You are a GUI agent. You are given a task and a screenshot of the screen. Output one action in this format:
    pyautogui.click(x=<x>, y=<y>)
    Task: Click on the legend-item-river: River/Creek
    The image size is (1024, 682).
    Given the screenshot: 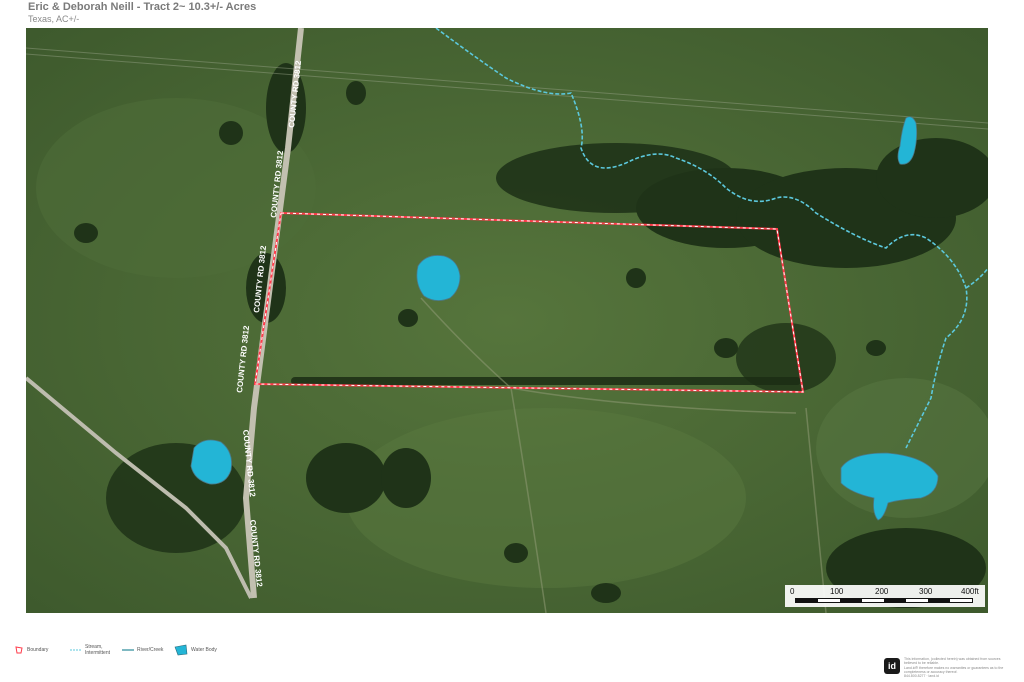 What is the action you would take?
    pyautogui.click(x=142, y=650)
    